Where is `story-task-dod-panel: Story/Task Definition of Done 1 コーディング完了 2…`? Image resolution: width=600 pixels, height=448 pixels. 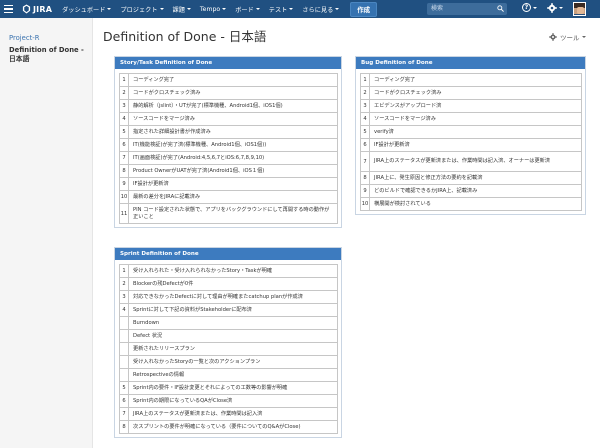 story-task-dod-panel: Story/Task Definition of Done 1 コーディング完了 2… is located at coordinates (228, 142).